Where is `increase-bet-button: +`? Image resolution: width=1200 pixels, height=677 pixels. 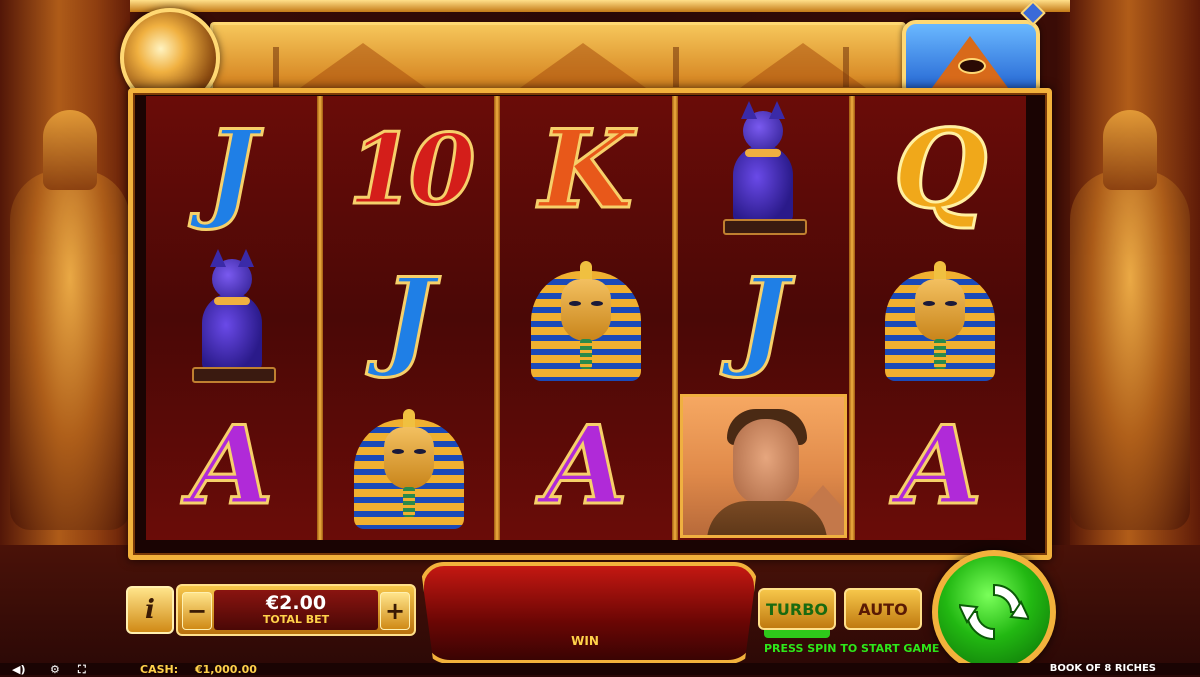
increase-bet-button: + is located at coordinates (395, 611).